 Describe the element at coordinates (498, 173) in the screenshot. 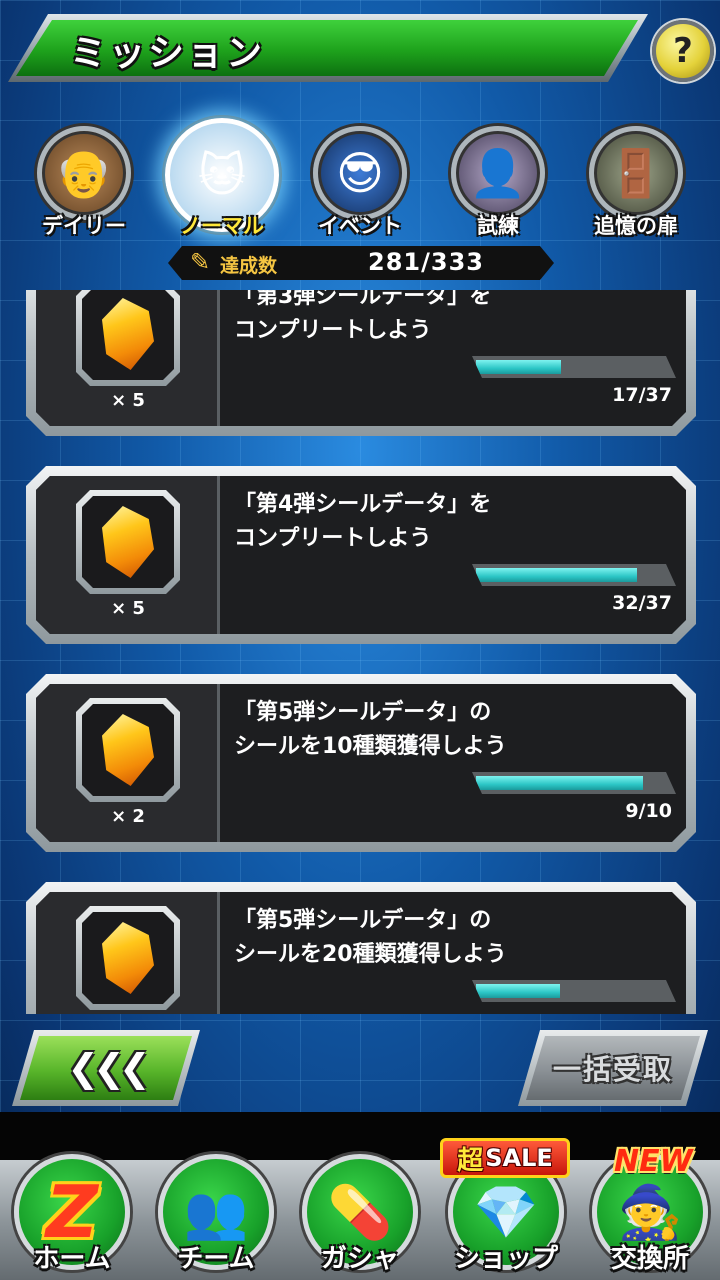

I see `kai-portrait-icon: 👤` at that location.